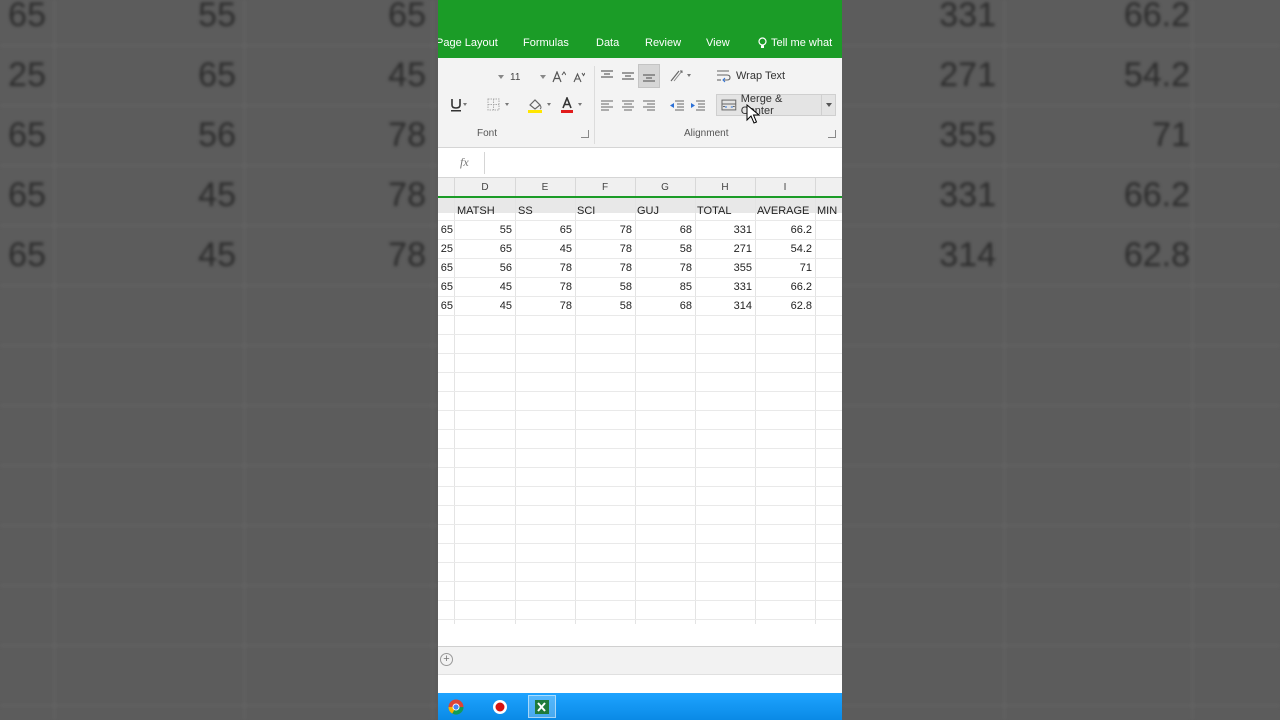 Image resolution: width=1280 pixels, height=720 pixels. What do you see at coordinates (540, 105) in the screenshot?
I see `fill-color-button` at bounding box center [540, 105].